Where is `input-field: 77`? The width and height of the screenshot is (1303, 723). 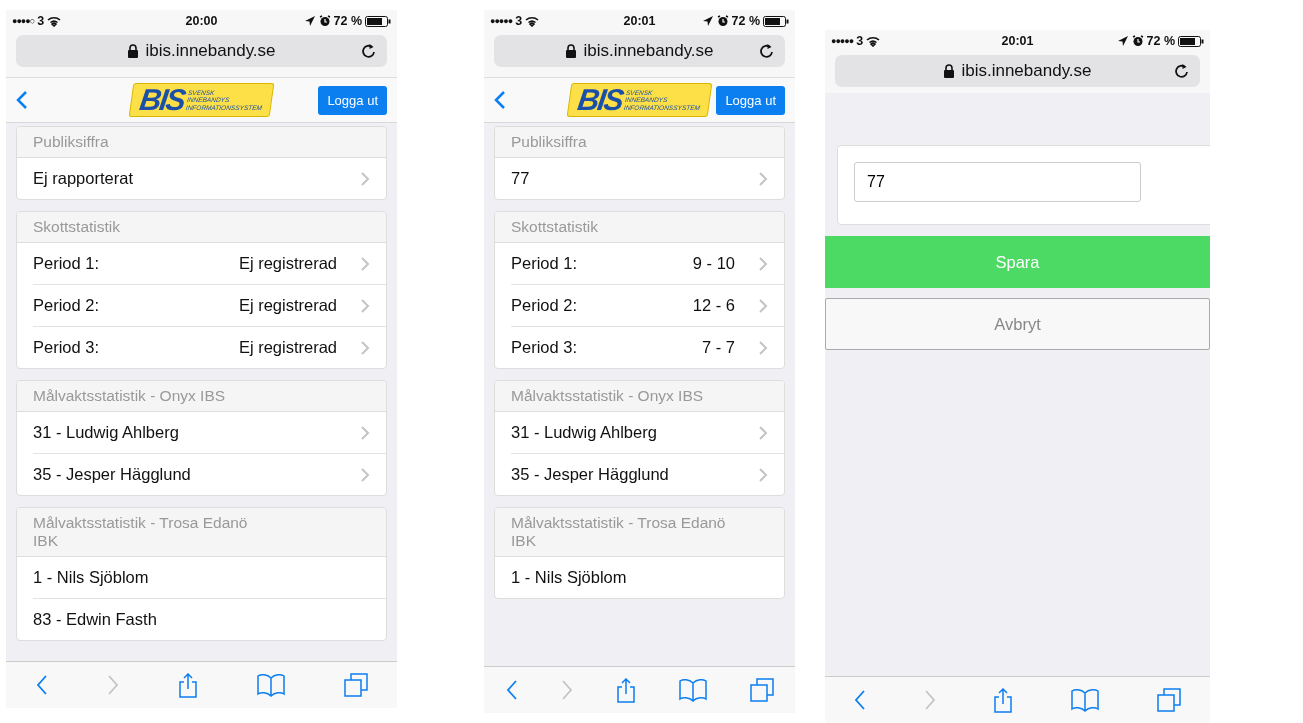
input-field: 77 is located at coordinates (997, 182).